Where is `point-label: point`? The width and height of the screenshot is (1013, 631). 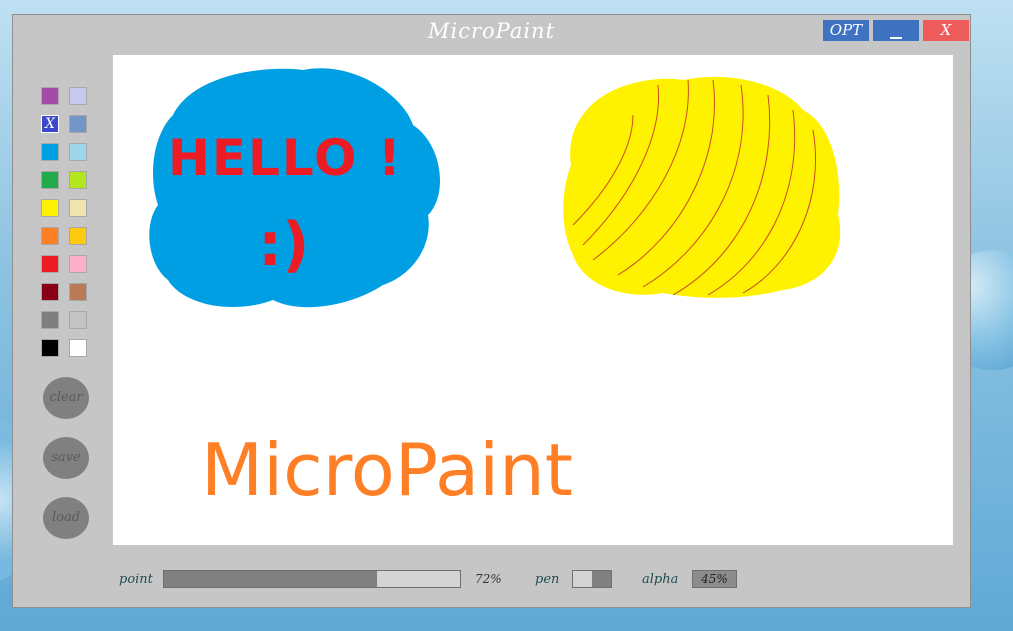 point-label: point is located at coordinates (136, 579).